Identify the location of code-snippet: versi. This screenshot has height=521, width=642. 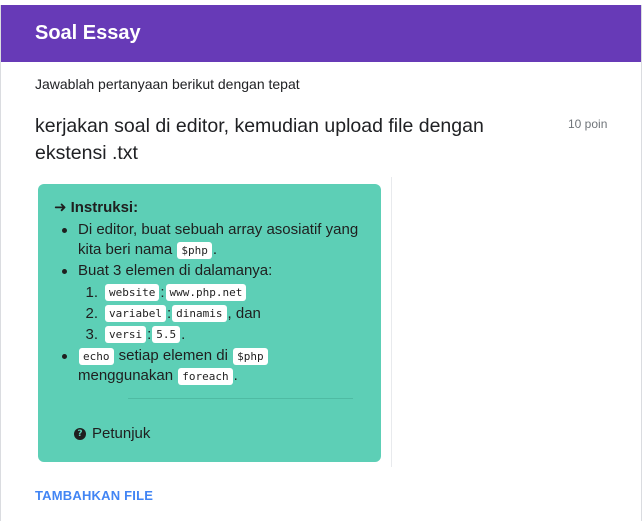
(126, 334).